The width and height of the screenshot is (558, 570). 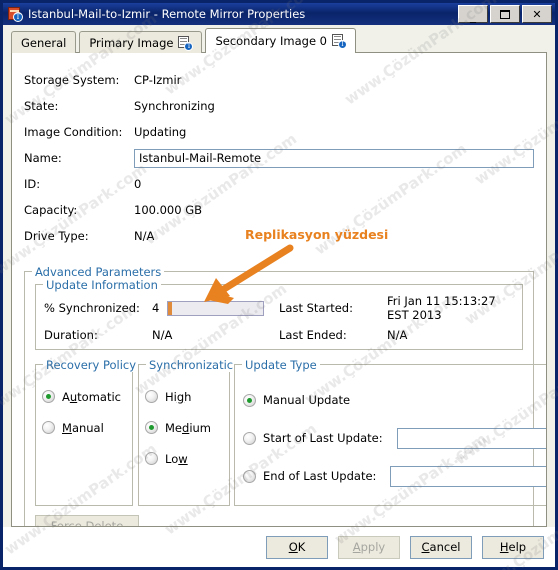 I want to click on detail-row-id: ID: 0, so click(x=279, y=184).